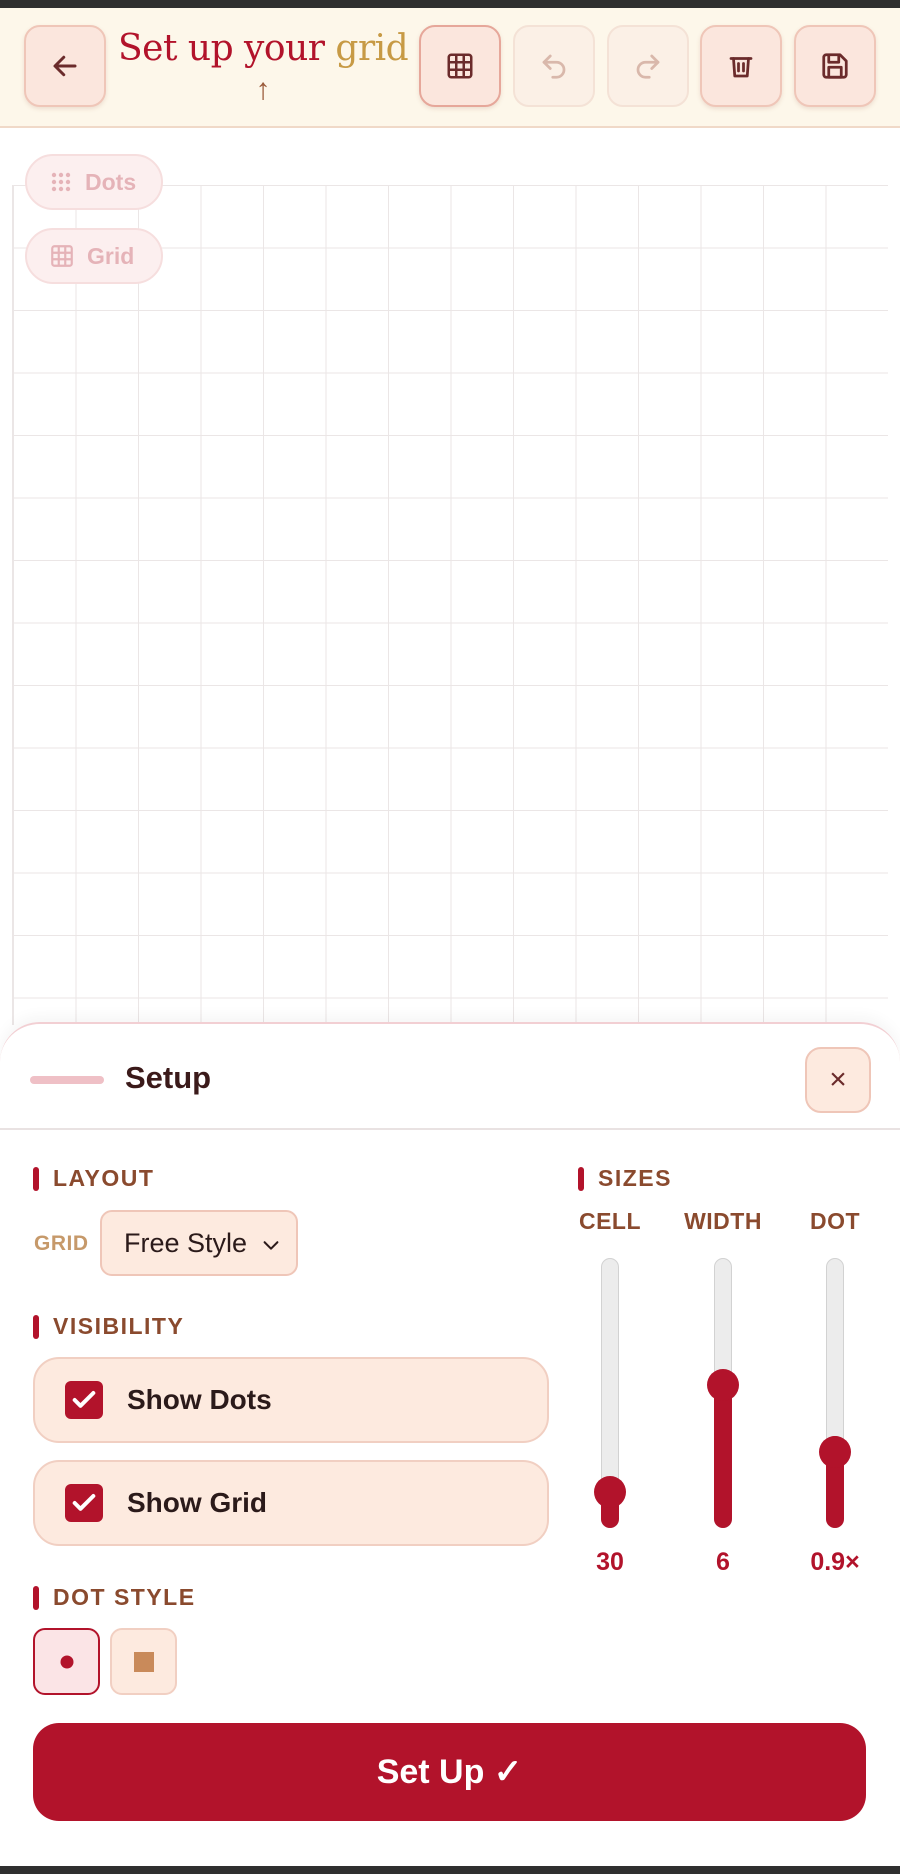  Describe the element at coordinates (450, 4) in the screenshot. I see `window-edge-top` at that location.